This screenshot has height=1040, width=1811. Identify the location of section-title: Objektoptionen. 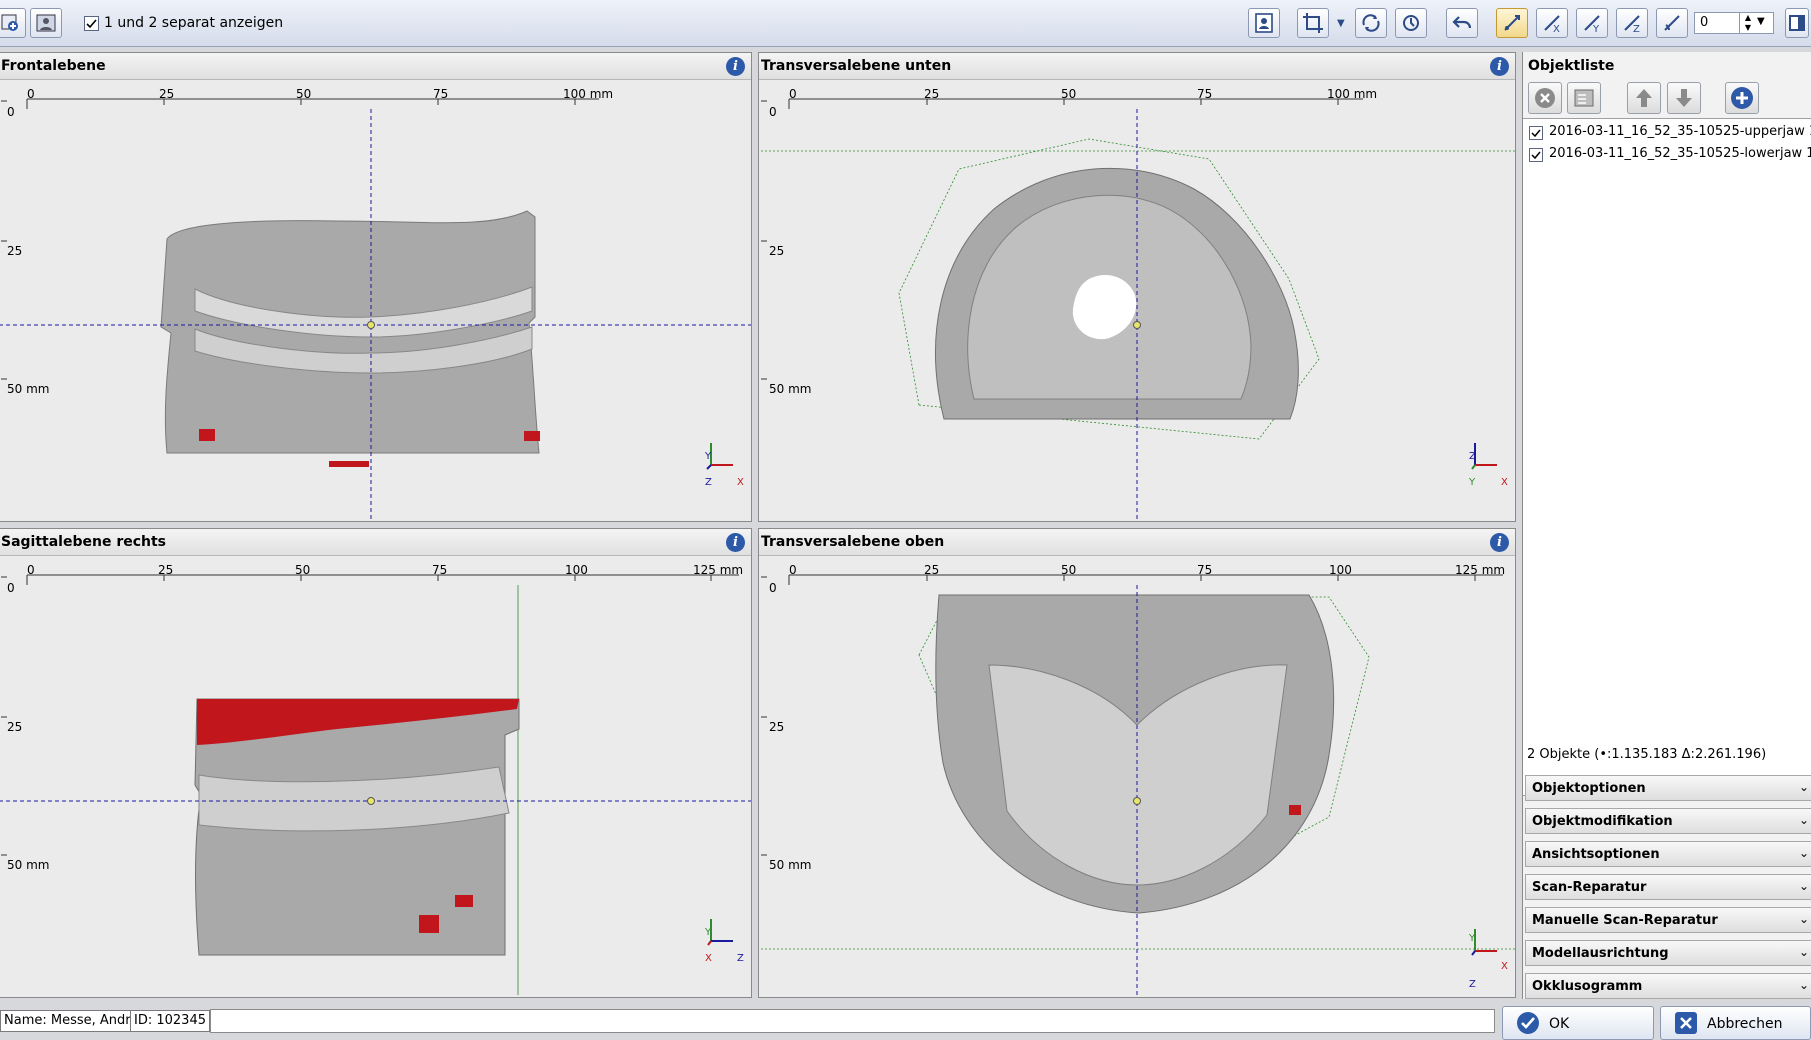
(1589, 788).